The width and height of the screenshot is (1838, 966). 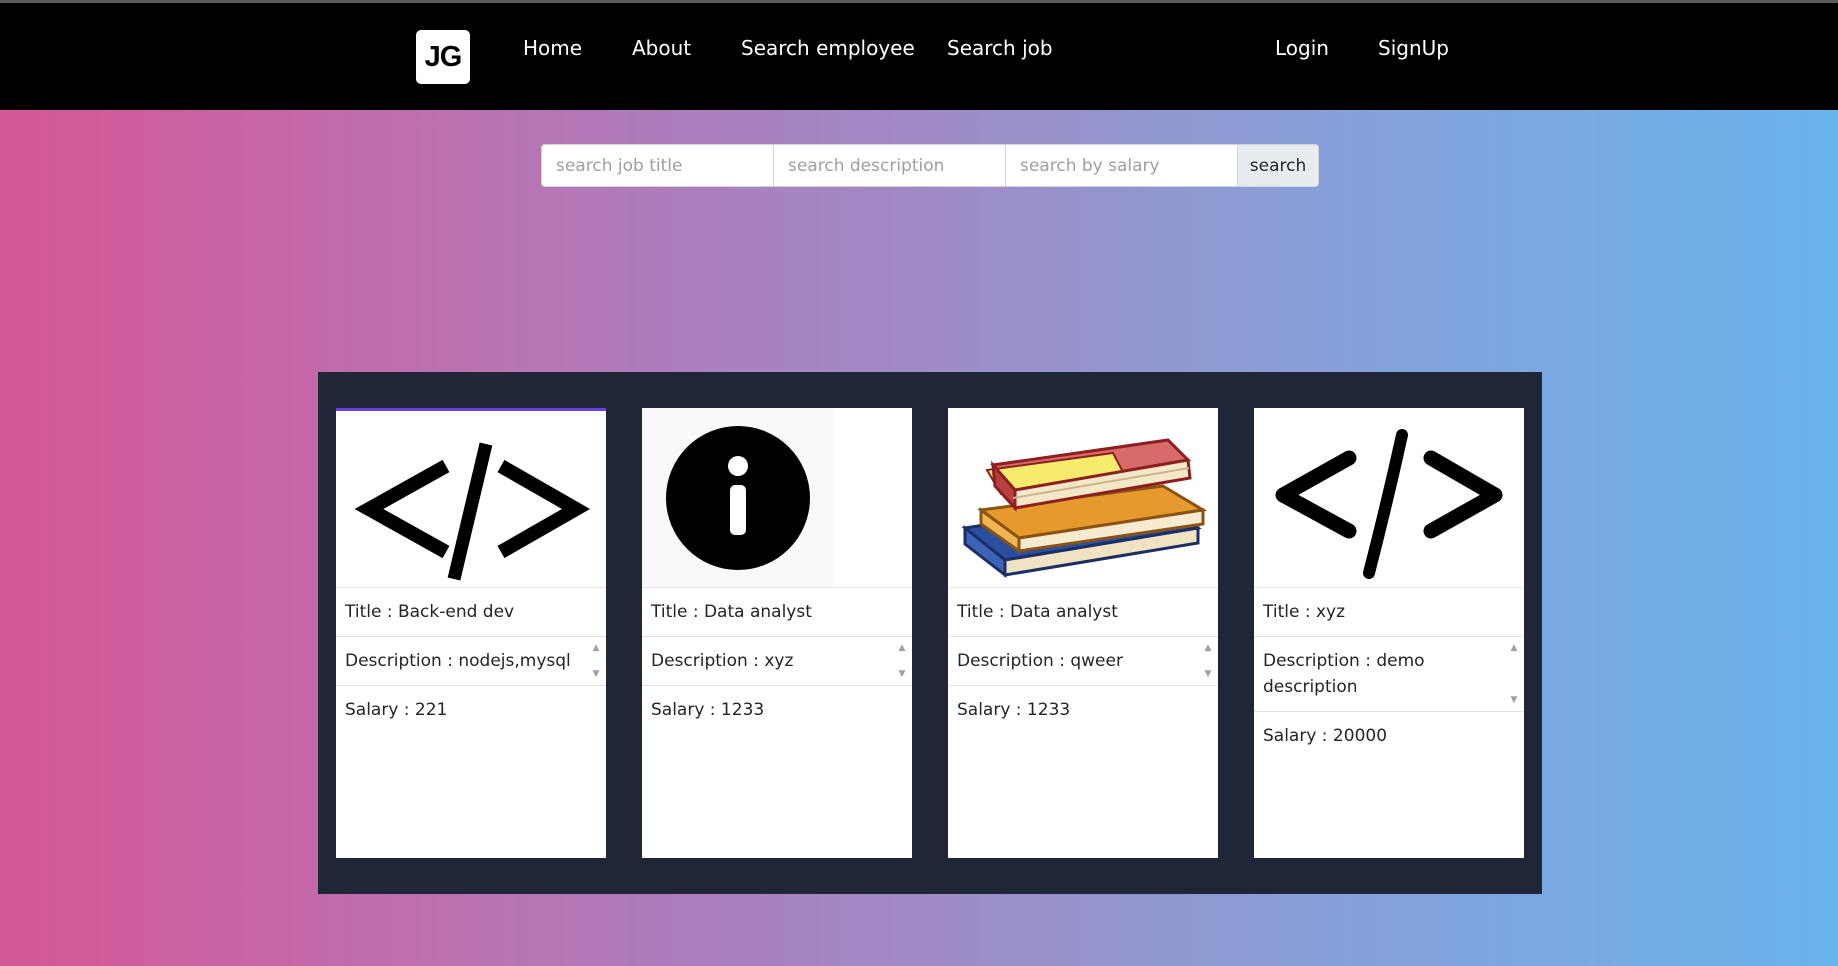 I want to click on job-salary: Salary : 221, so click(x=396, y=710).